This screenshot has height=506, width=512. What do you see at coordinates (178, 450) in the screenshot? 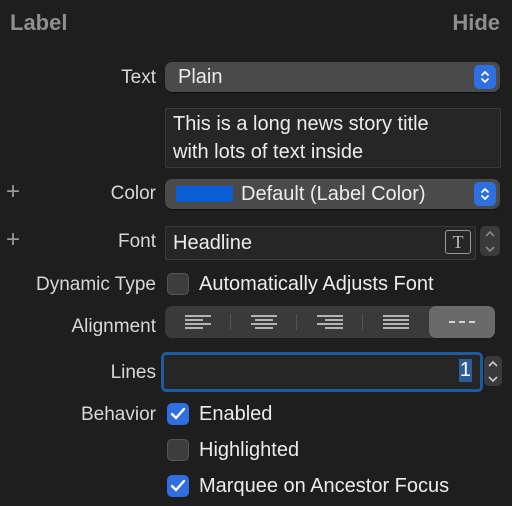
I see `highlighted-checkbox` at bounding box center [178, 450].